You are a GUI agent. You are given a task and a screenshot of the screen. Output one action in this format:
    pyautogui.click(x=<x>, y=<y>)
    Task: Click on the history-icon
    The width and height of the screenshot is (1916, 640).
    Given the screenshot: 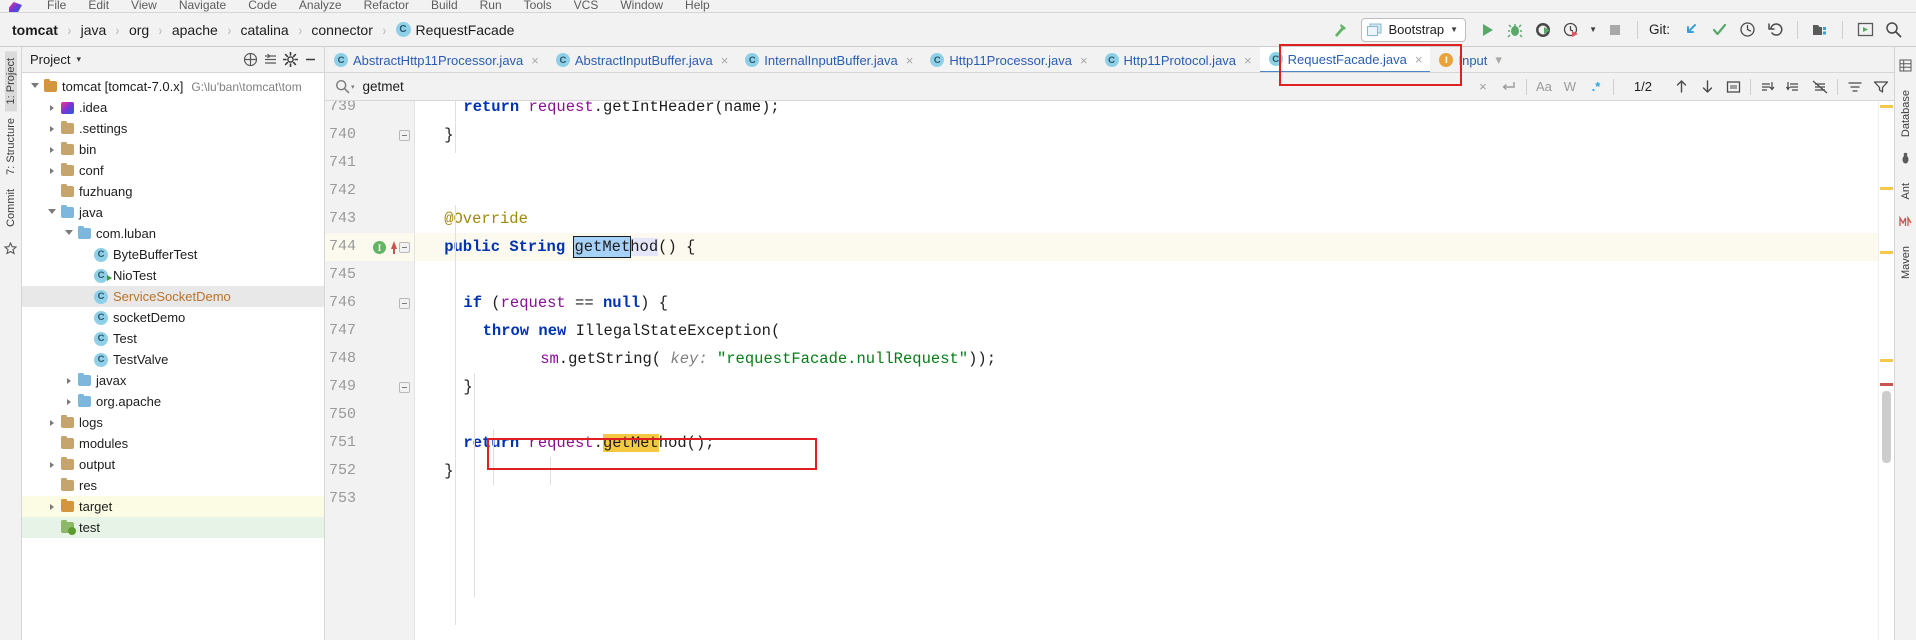 What is the action you would take?
    pyautogui.click(x=1747, y=30)
    